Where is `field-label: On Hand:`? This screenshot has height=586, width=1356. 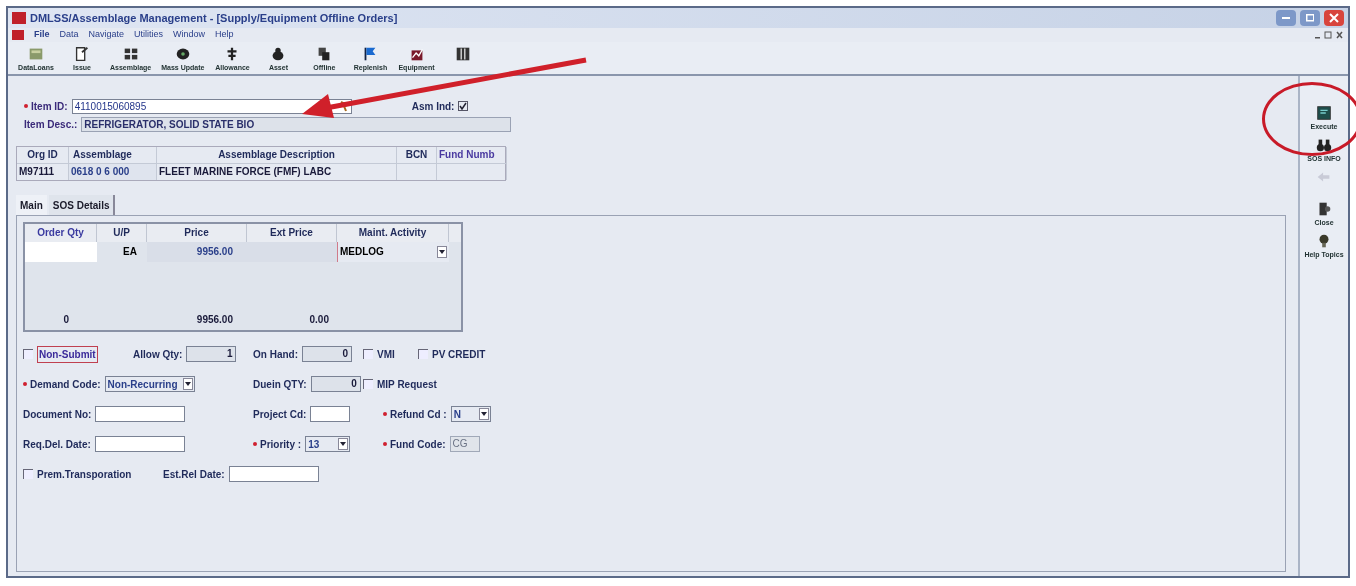
field-label: On Hand: is located at coordinates (275, 354).